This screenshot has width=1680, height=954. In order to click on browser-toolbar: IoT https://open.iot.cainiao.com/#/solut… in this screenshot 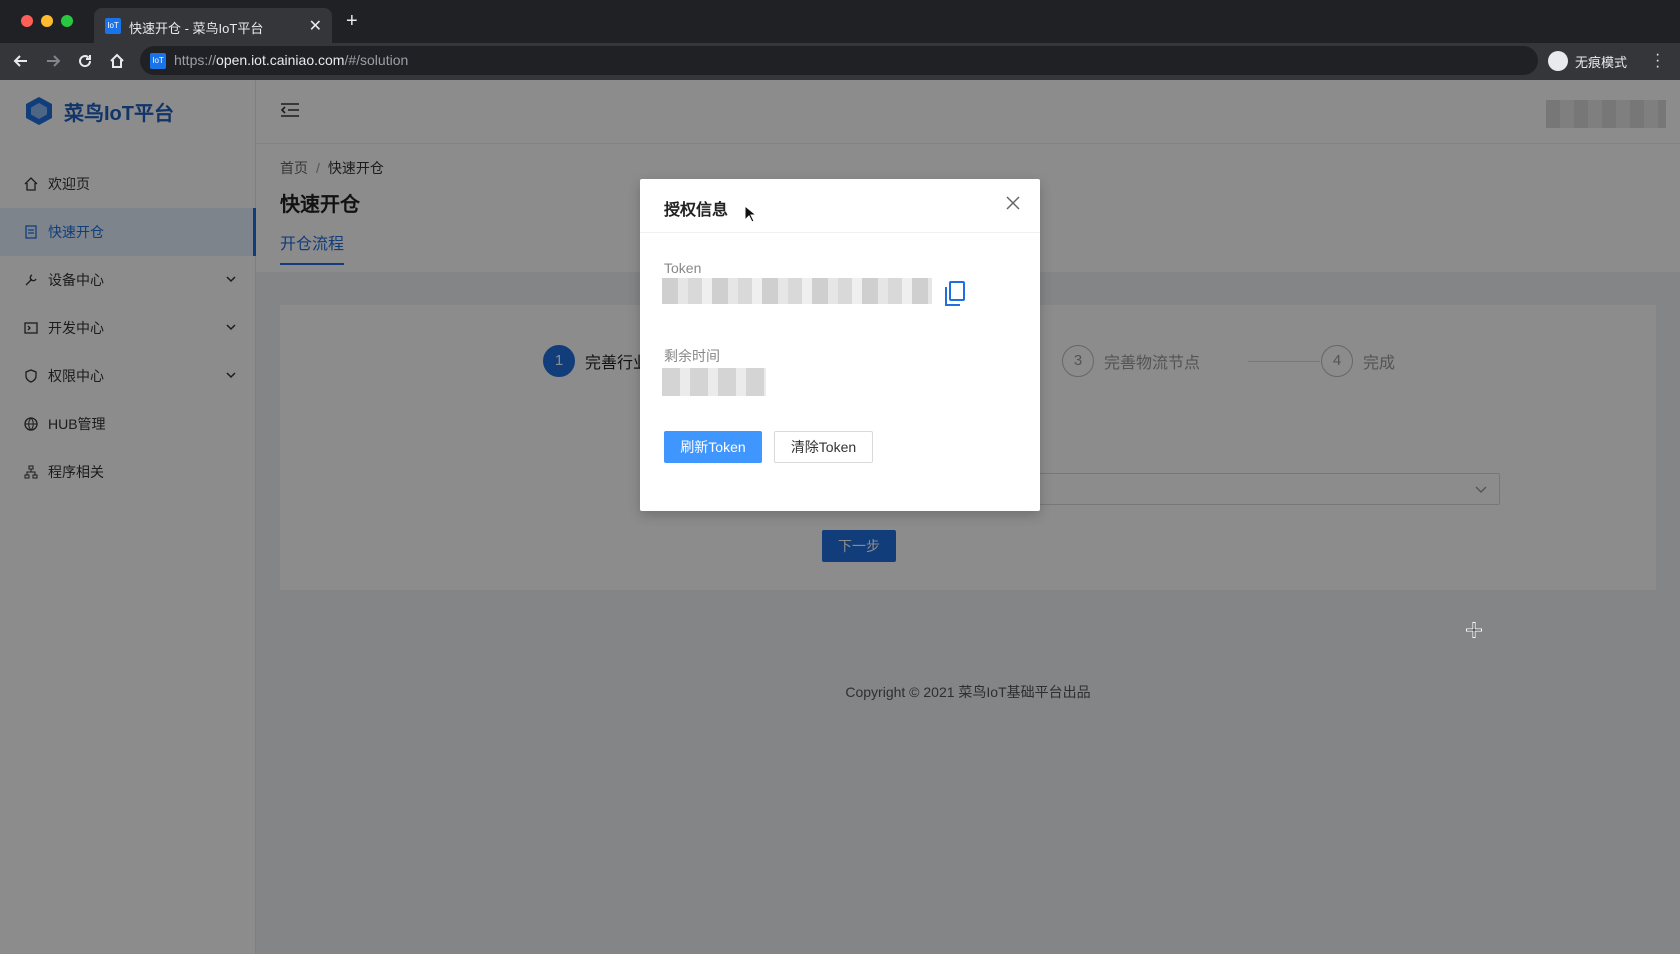, I will do `click(840, 61)`.